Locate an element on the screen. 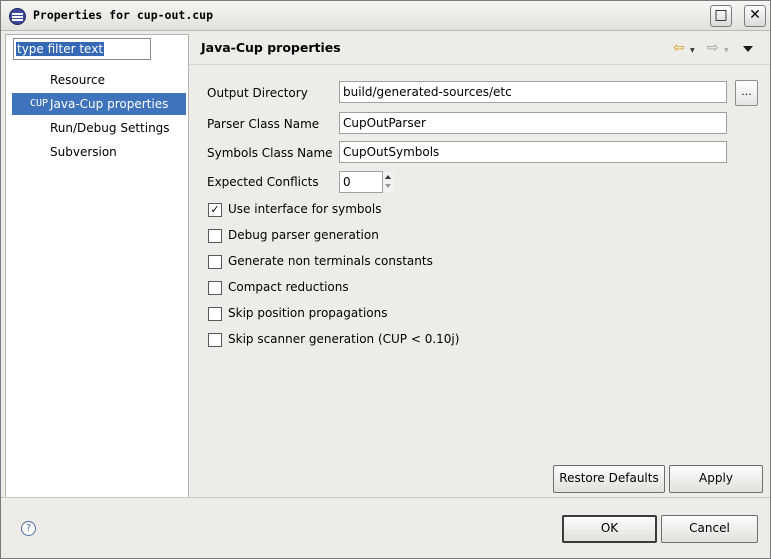  back-dropdown-icon: ▼ is located at coordinates (692, 50).